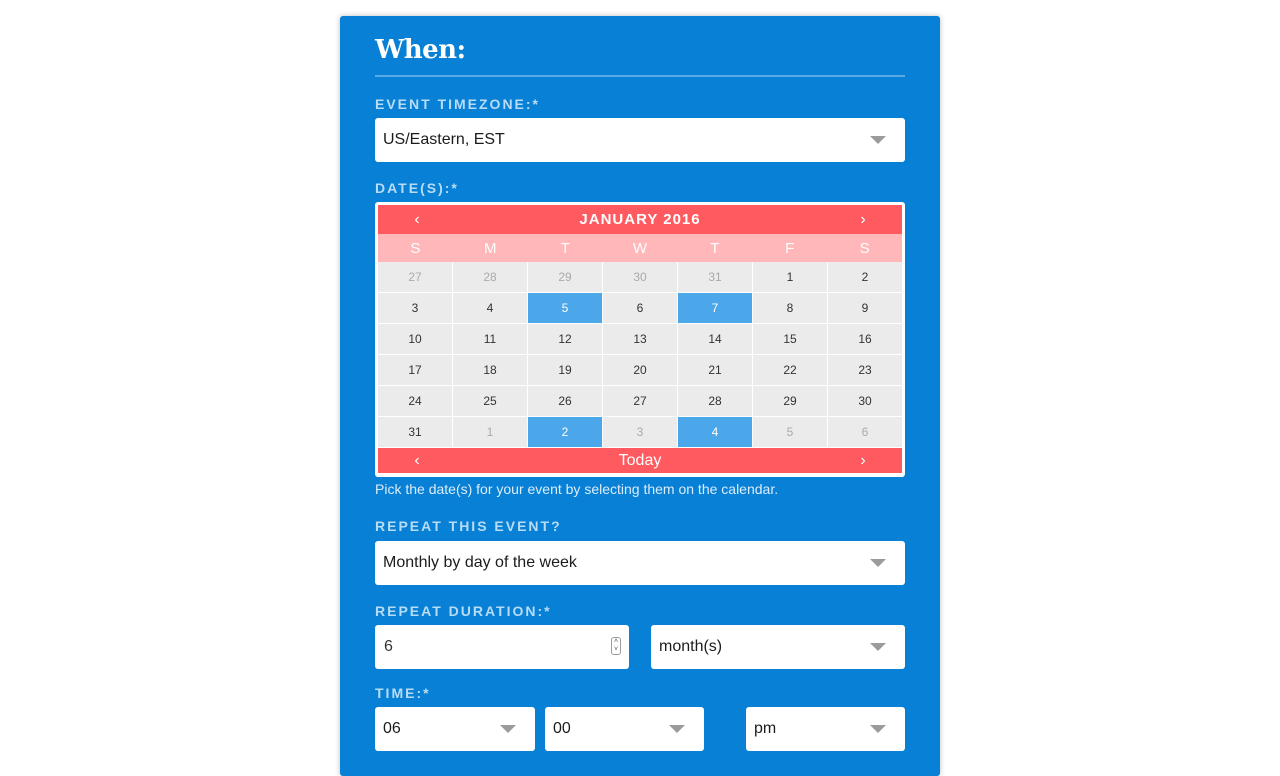 This screenshot has width=1280, height=776. Describe the element at coordinates (715, 432) in the screenshot. I see `calendar-day-selected: 4` at that location.